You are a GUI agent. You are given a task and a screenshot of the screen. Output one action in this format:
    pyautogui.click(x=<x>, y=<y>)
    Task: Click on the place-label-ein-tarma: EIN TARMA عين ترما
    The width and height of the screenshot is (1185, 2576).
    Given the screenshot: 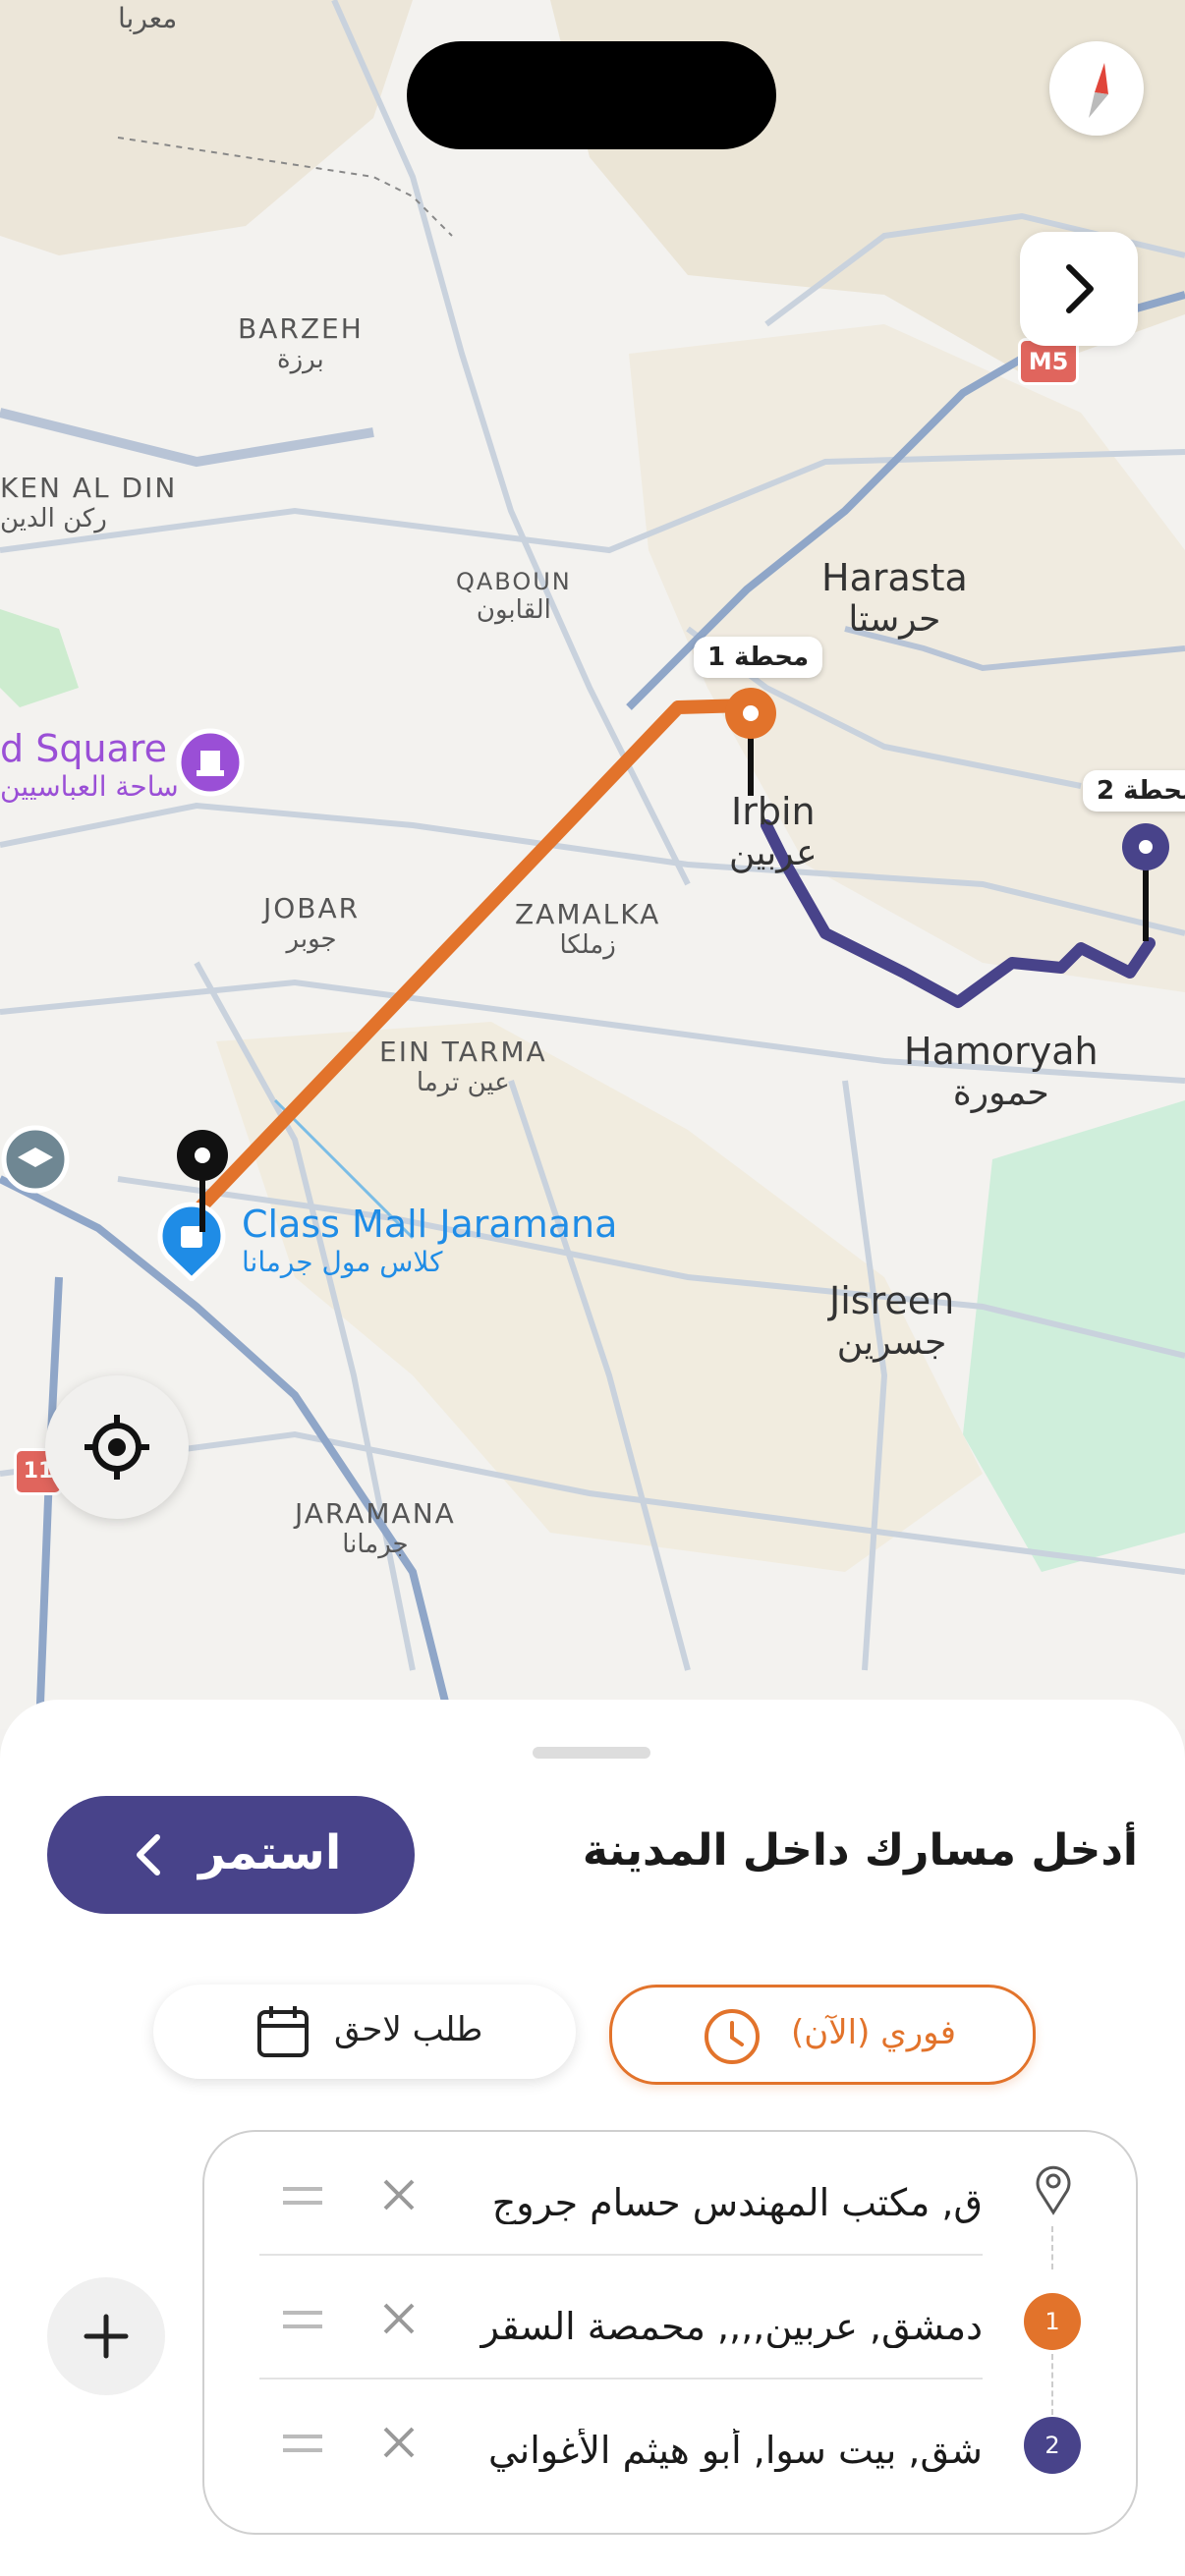 What is the action you would take?
    pyautogui.click(x=463, y=1066)
    